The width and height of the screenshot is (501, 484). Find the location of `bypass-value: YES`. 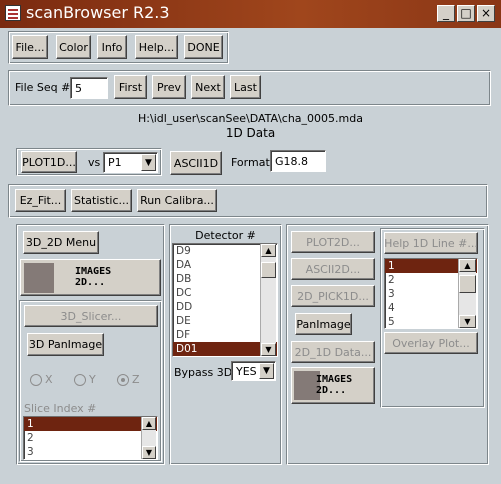

bypass-value: YES is located at coordinates (246, 371).